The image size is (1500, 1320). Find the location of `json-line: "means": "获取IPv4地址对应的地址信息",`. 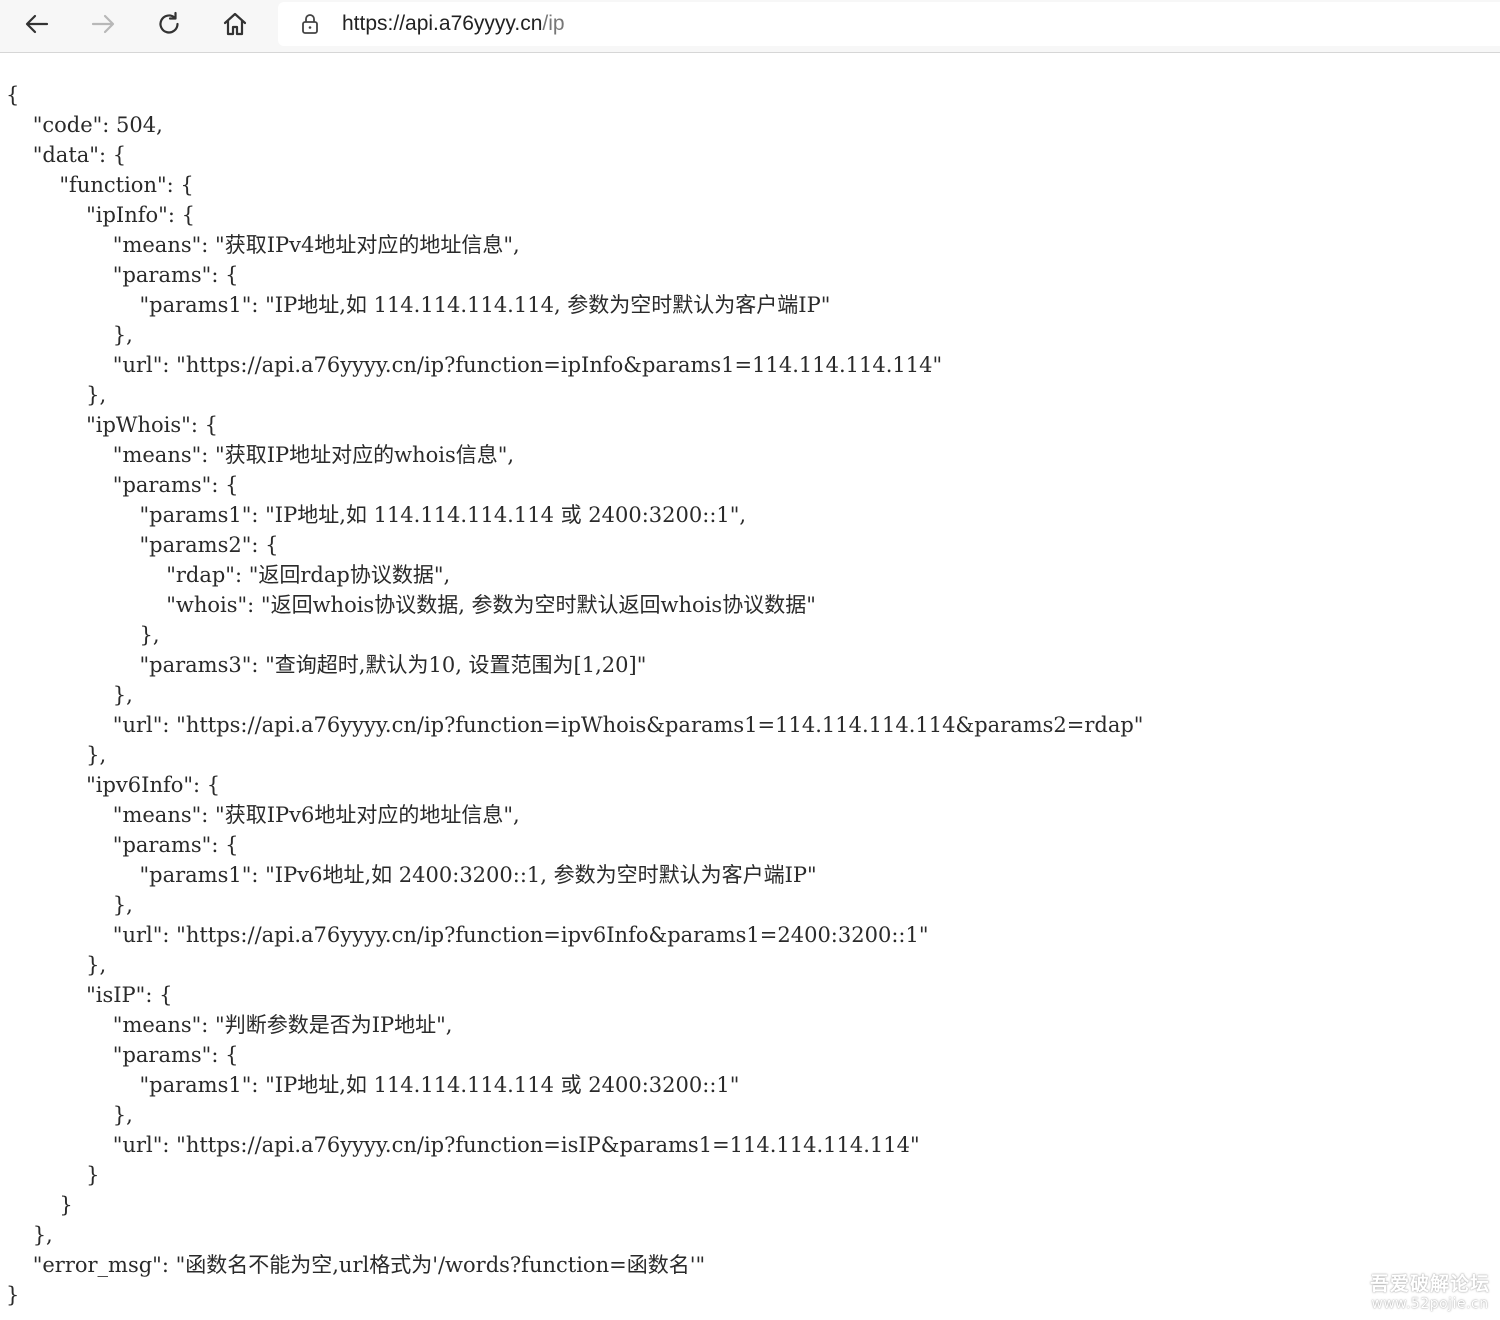

json-line: "means": "获取IPv4地址对应的地址信息", is located at coordinates (263, 245).